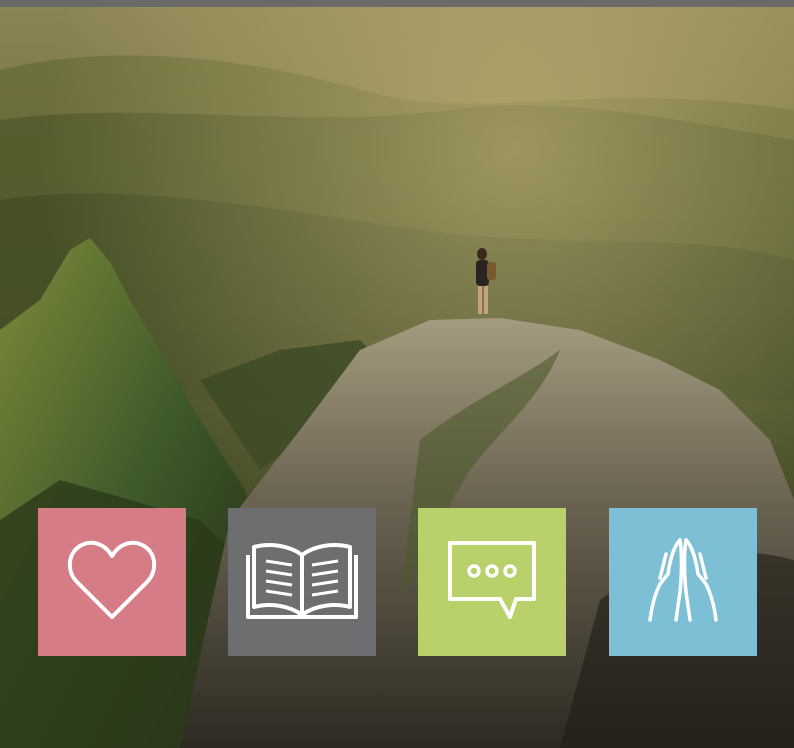  I want to click on book-tile, so click(302, 582).